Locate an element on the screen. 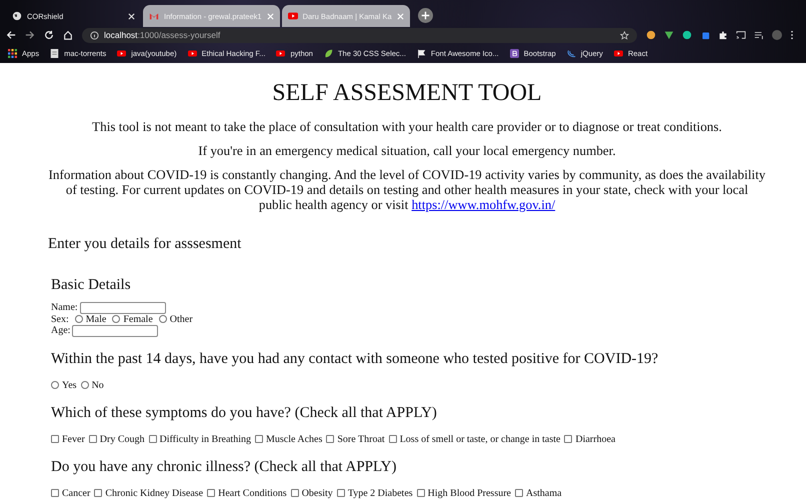 Image resolution: width=806 pixels, height=504 pixels. mail-icon is located at coordinates (154, 16).